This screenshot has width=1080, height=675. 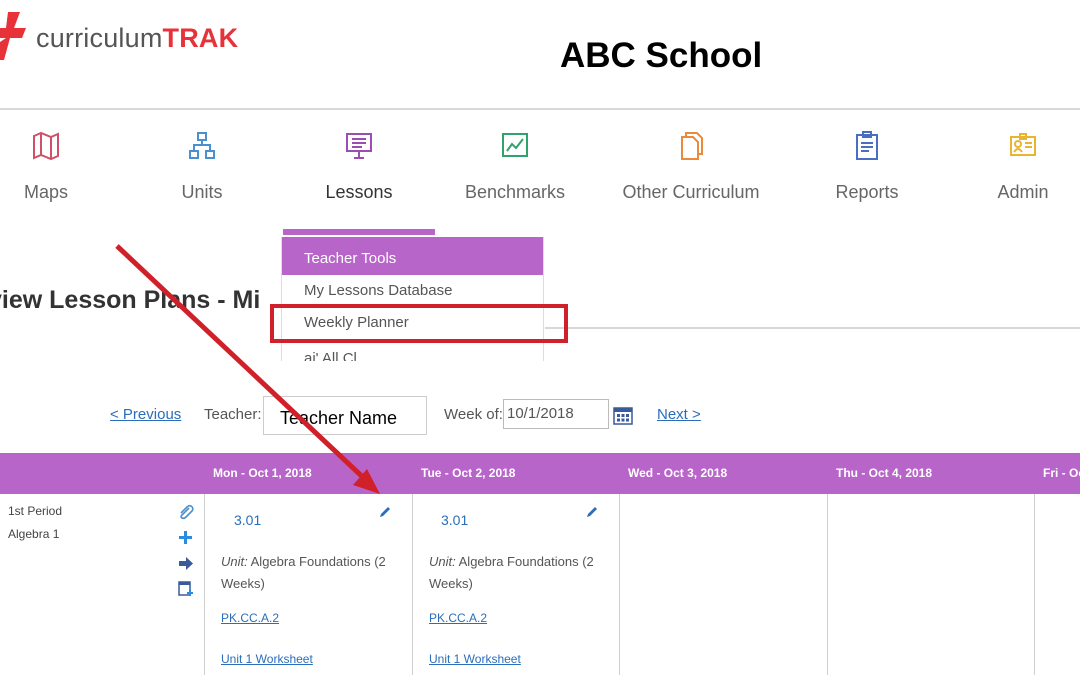 What do you see at coordinates (185, 563) in the screenshot?
I see `arrow-right-icon` at bounding box center [185, 563].